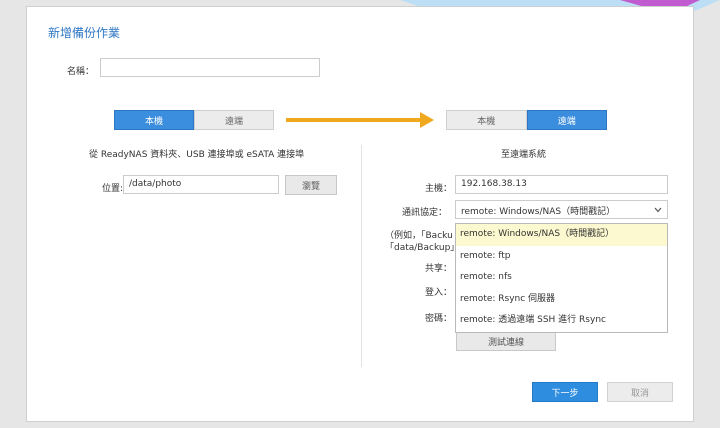  I want to click on protocol-option-nfs: remote: nfs, so click(561, 278).